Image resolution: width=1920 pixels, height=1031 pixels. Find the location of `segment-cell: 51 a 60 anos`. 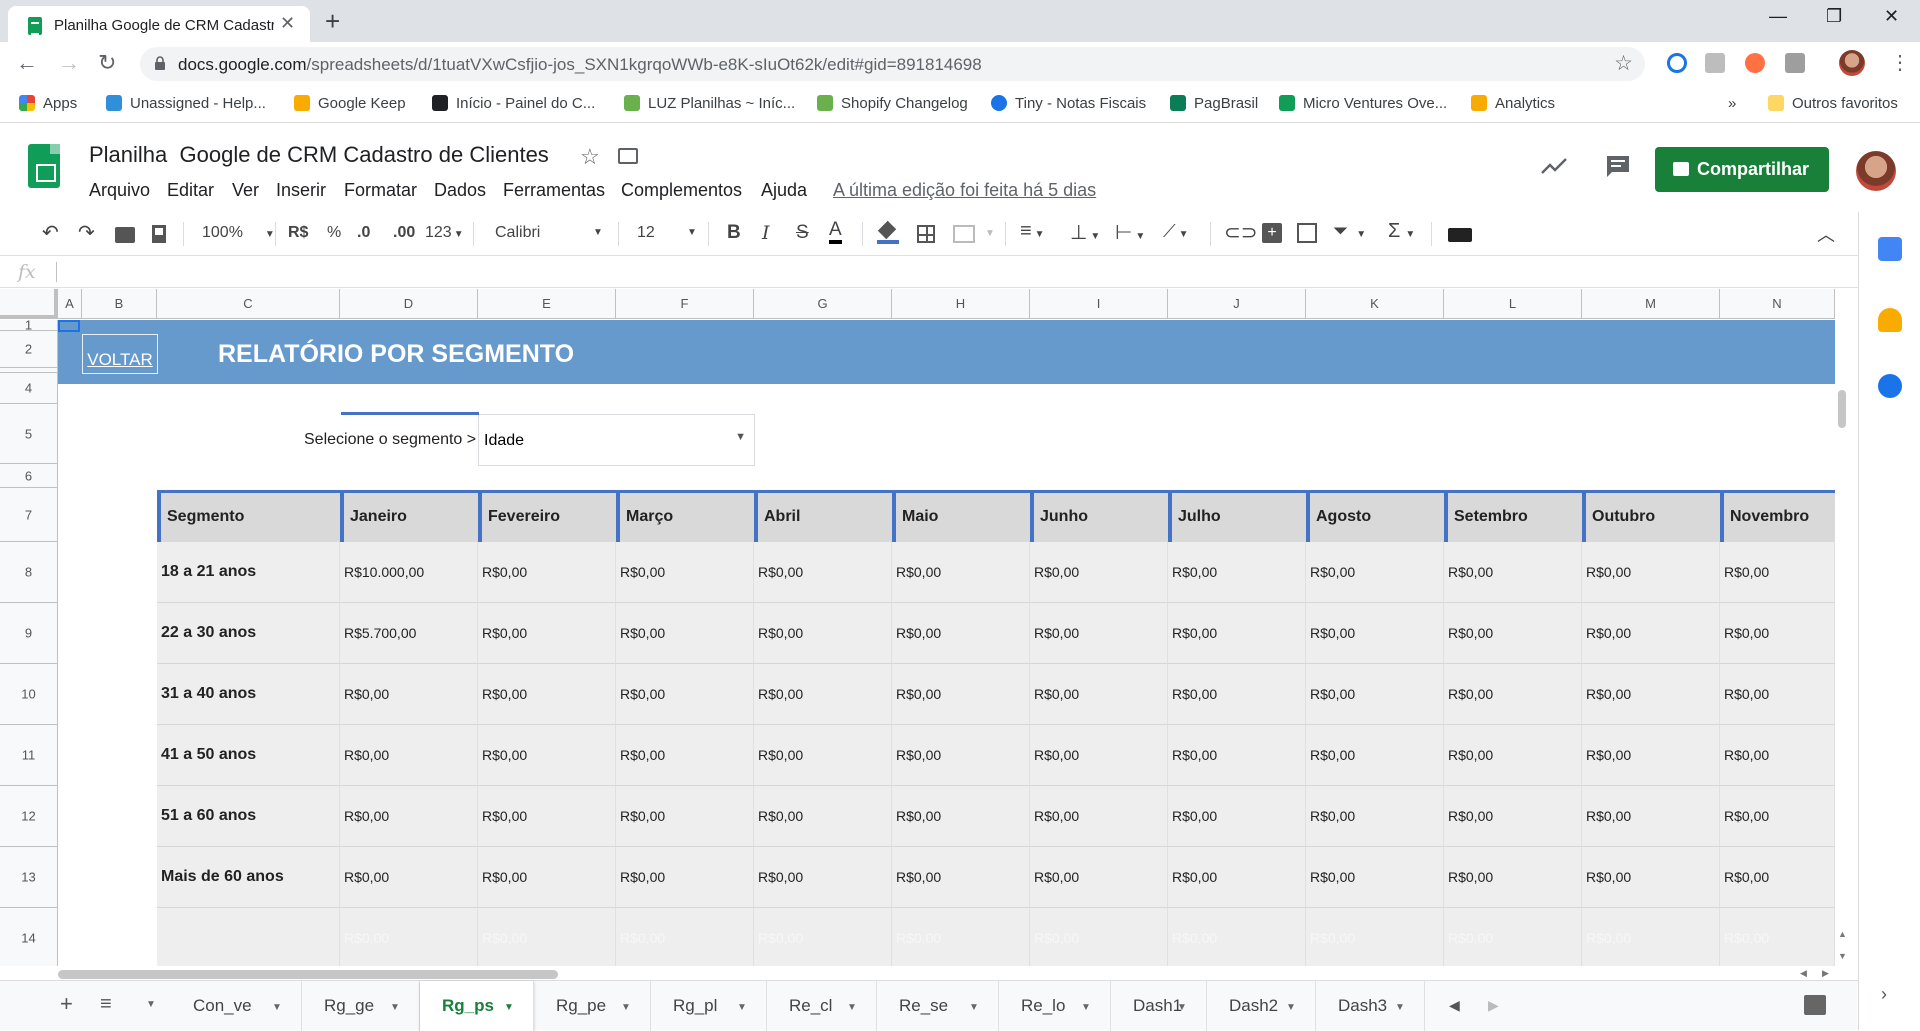

segment-cell: 51 a 60 anos is located at coordinates (248, 816).